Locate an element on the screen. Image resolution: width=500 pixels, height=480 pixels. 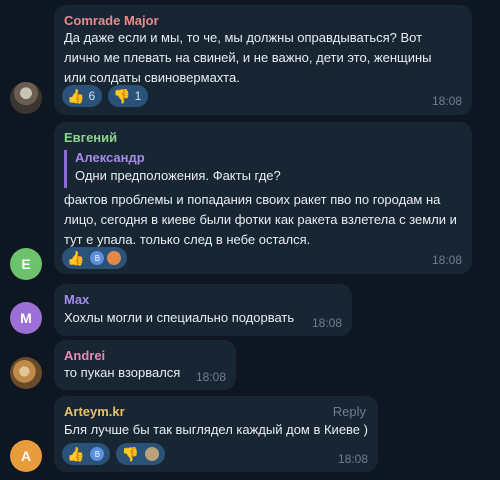
quote-author: Александр is located at coordinates (110, 157).